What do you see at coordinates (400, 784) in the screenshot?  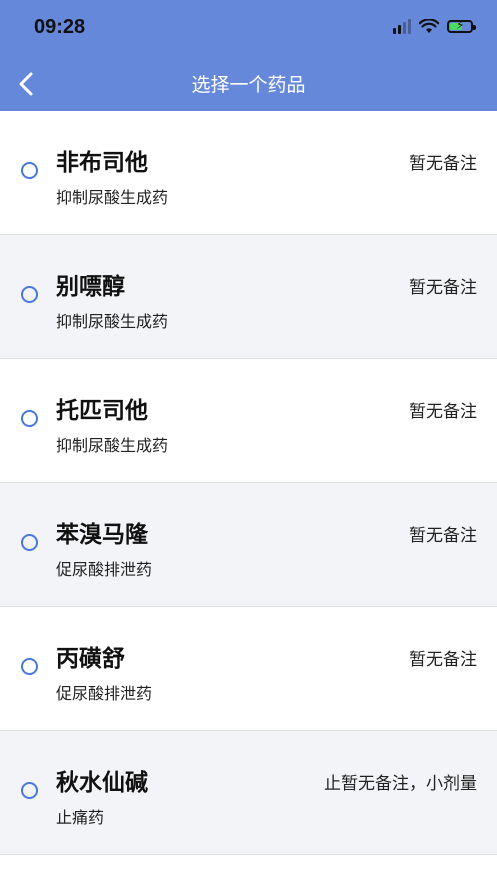 I see `medicine-note: 止暂无备注，小剂量` at bounding box center [400, 784].